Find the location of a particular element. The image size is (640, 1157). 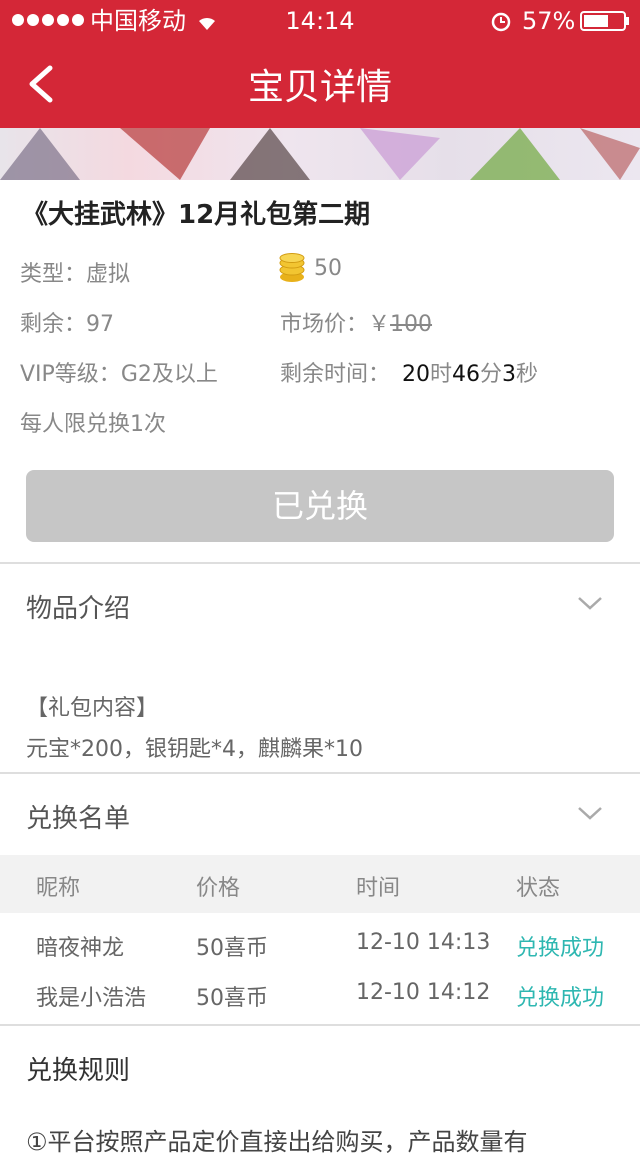

minutes-value: 46 is located at coordinates (466, 374).